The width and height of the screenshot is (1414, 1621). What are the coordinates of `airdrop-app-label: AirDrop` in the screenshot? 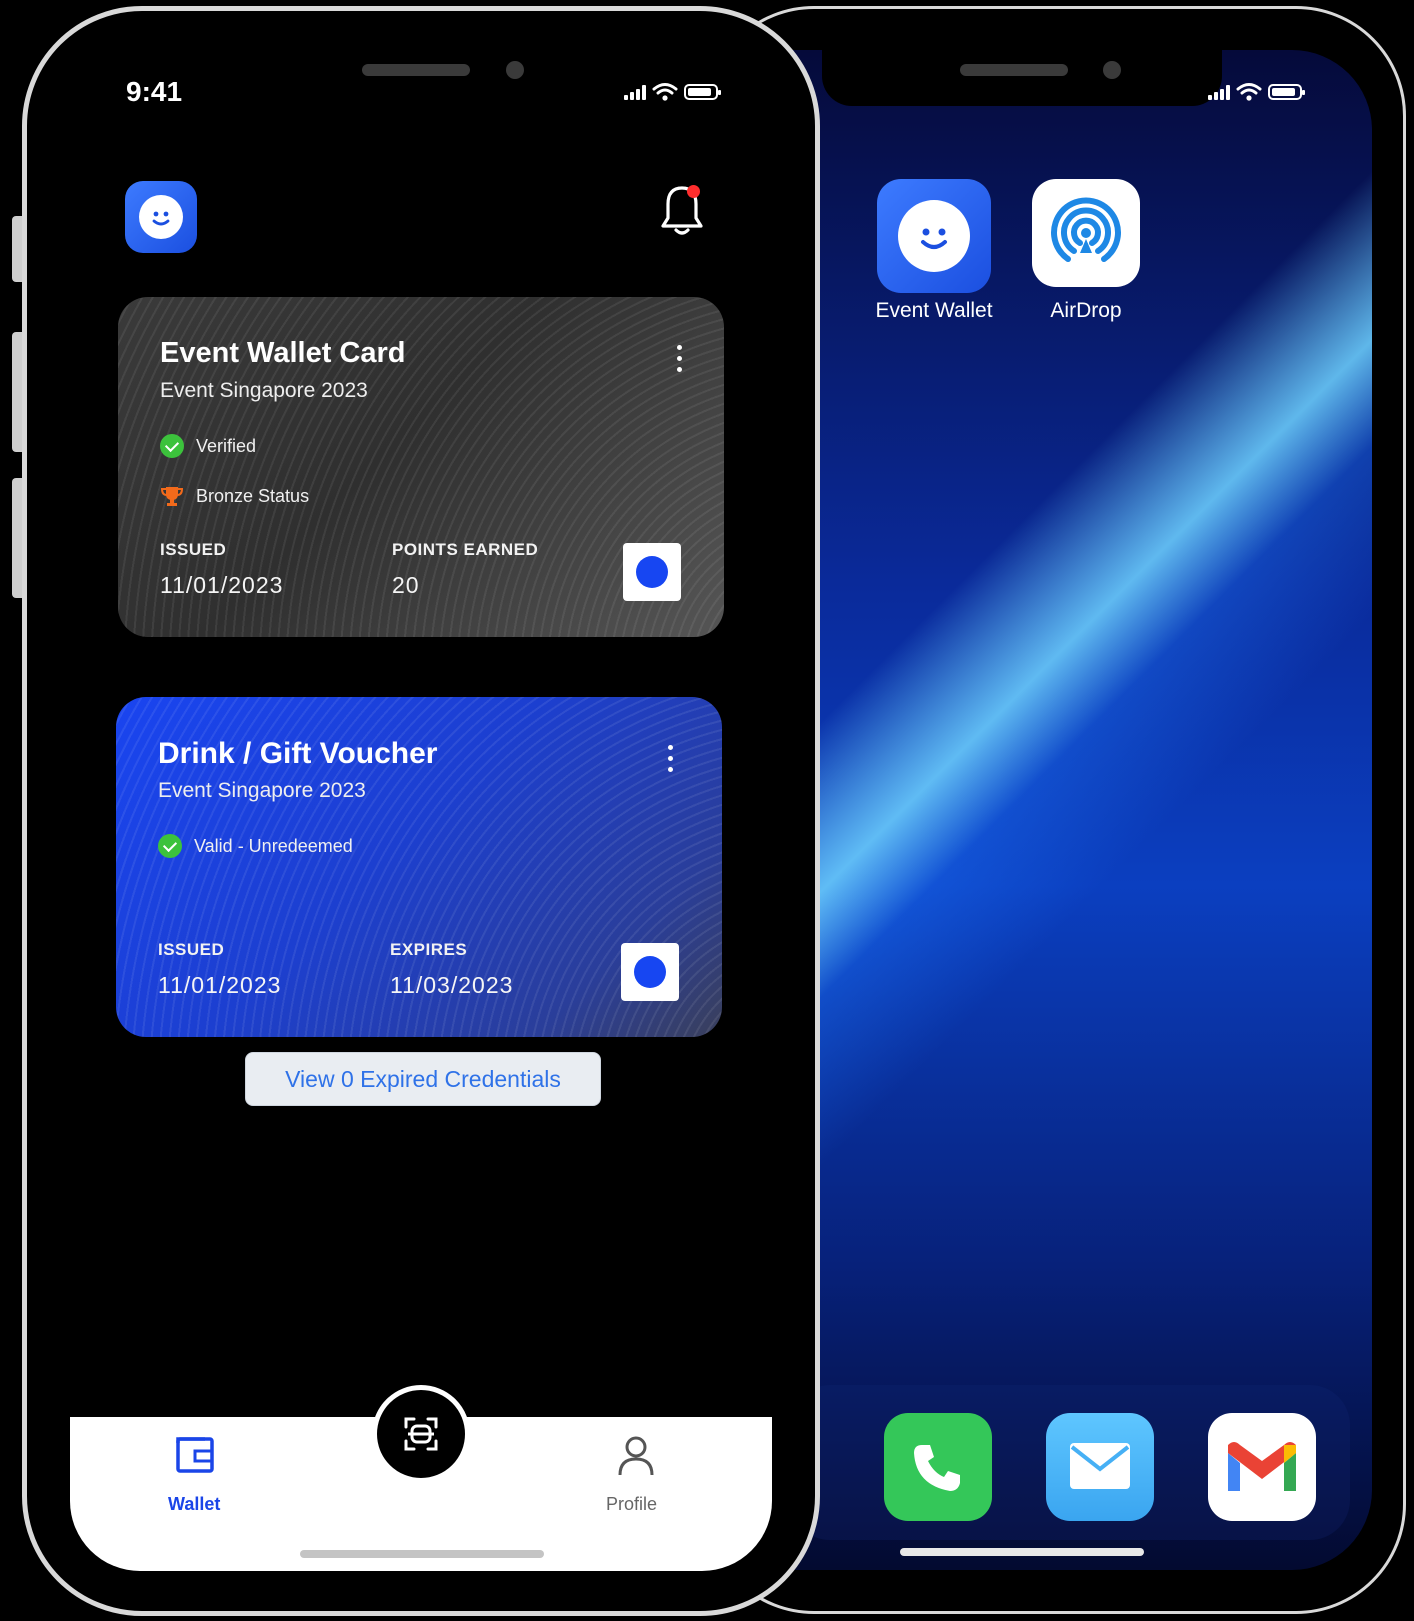 It's located at (1086, 310).